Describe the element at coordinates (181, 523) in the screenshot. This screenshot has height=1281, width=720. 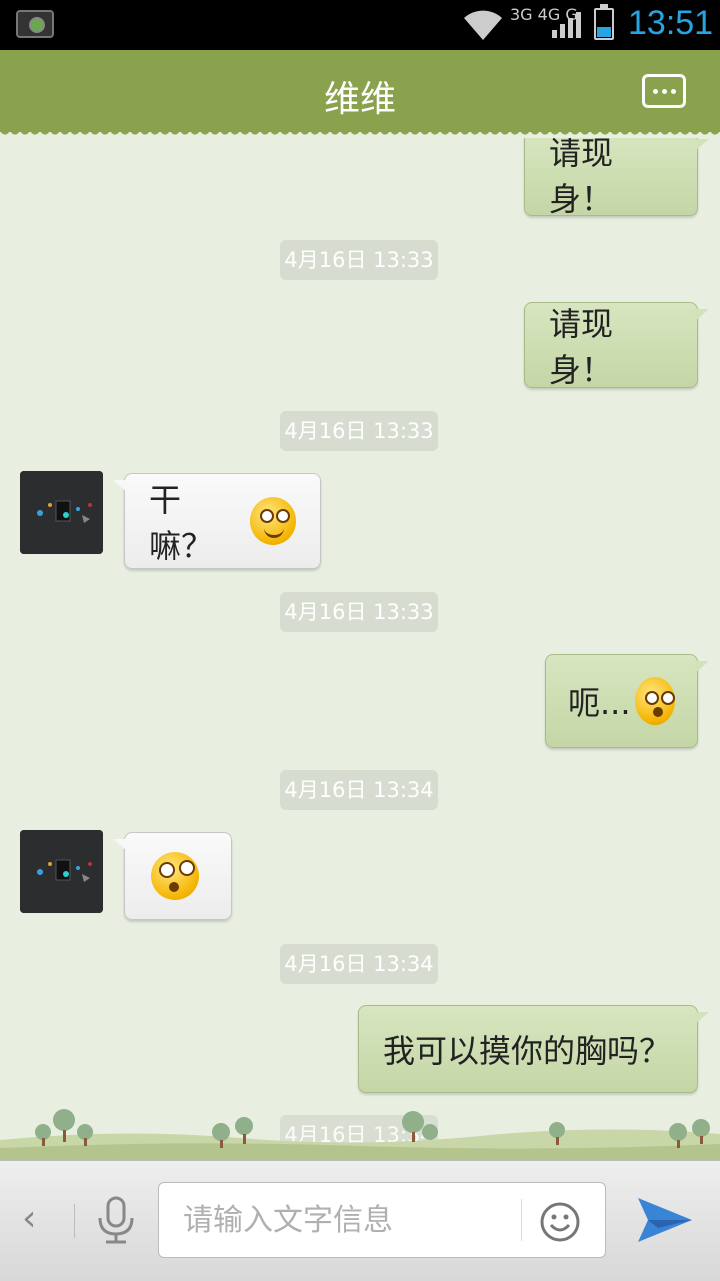
I see `message-text: 干嘛？` at that location.